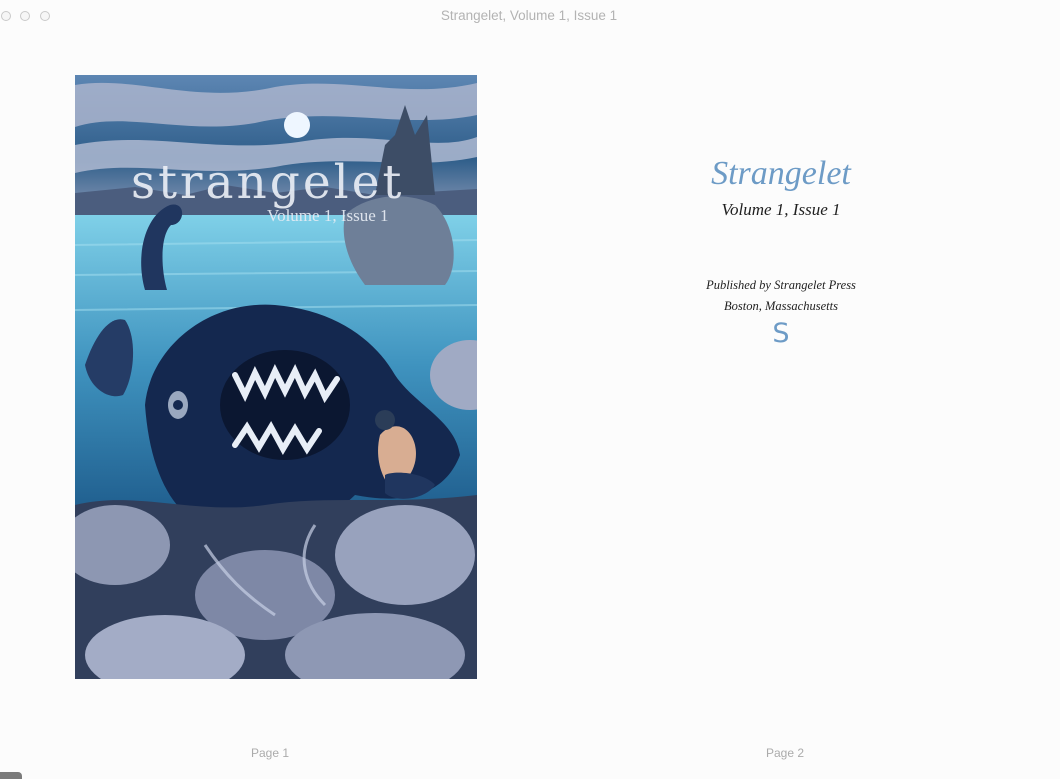 The height and width of the screenshot is (779, 1060). What do you see at coordinates (11, 775) in the screenshot?
I see `sidebar-toggle-icon` at bounding box center [11, 775].